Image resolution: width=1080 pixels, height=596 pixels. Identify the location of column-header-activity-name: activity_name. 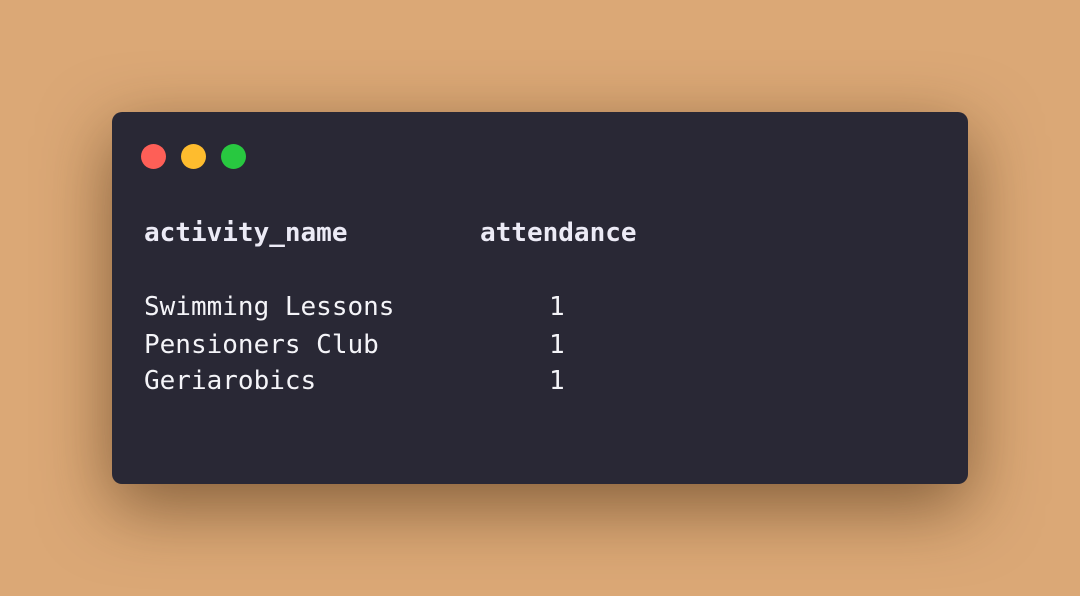
(246, 233).